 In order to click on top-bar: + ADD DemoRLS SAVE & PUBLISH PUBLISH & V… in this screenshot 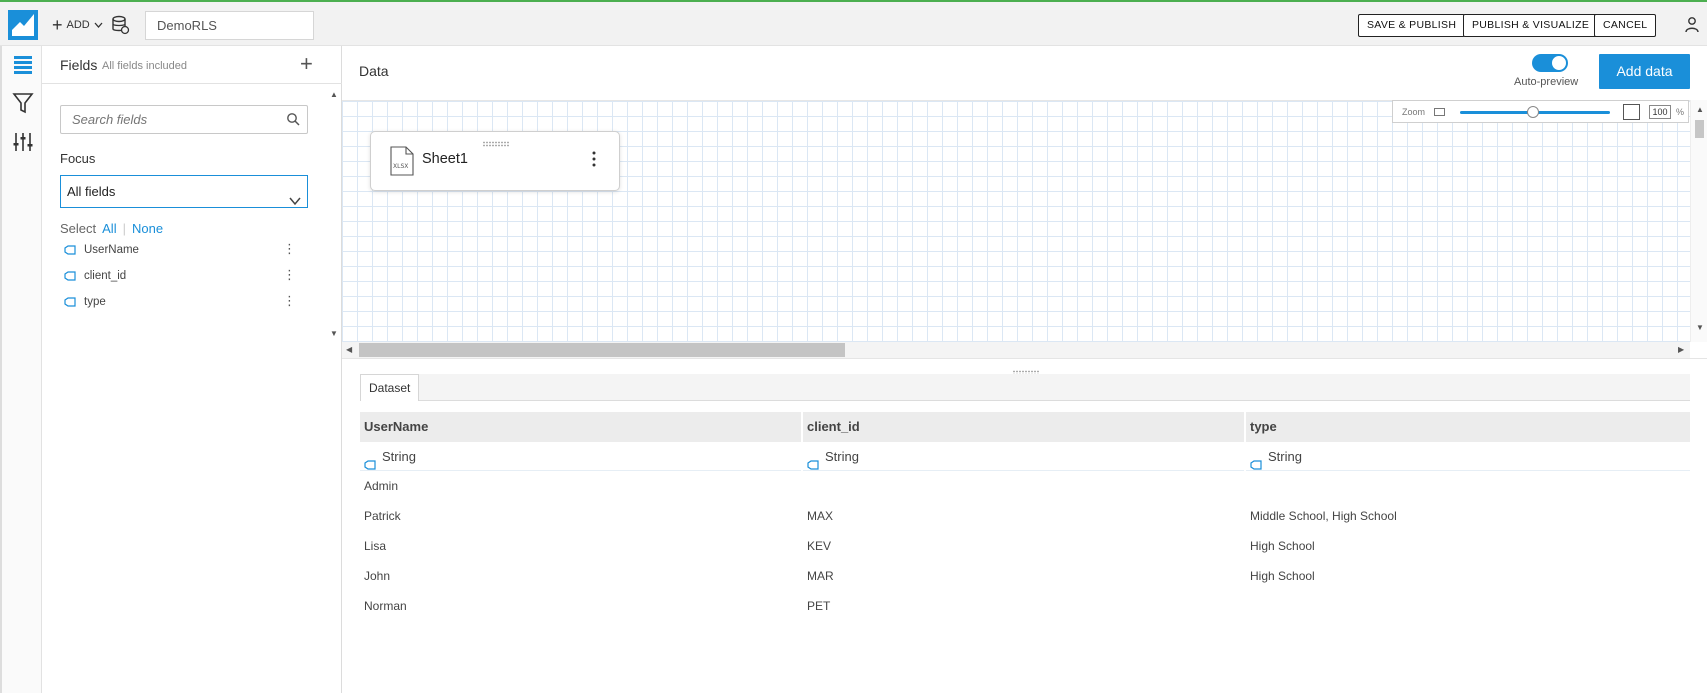, I will do `click(853, 23)`.